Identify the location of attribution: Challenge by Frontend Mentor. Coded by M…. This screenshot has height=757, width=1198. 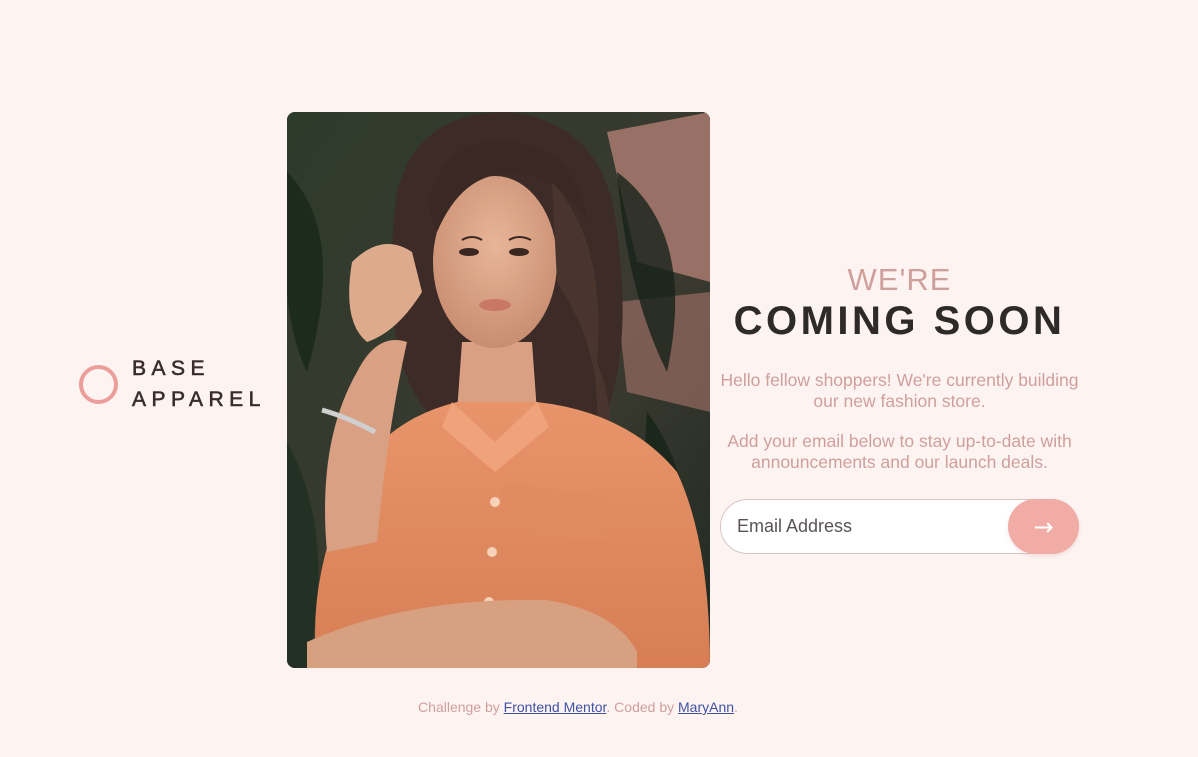
(578, 707).